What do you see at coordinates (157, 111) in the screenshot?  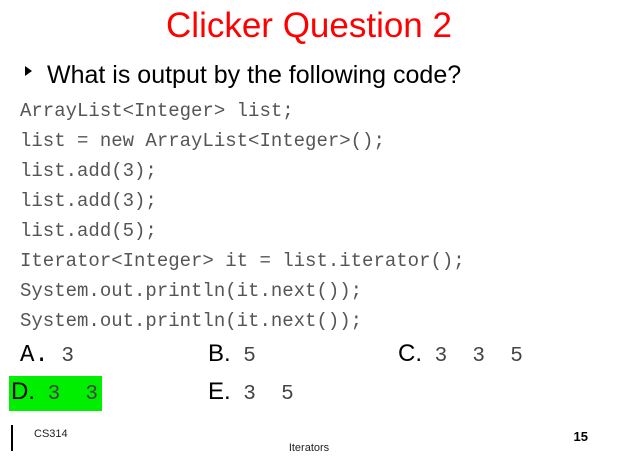 I see `code-line: ArrayList<Integer> list;` at bounding box center [157, 111].